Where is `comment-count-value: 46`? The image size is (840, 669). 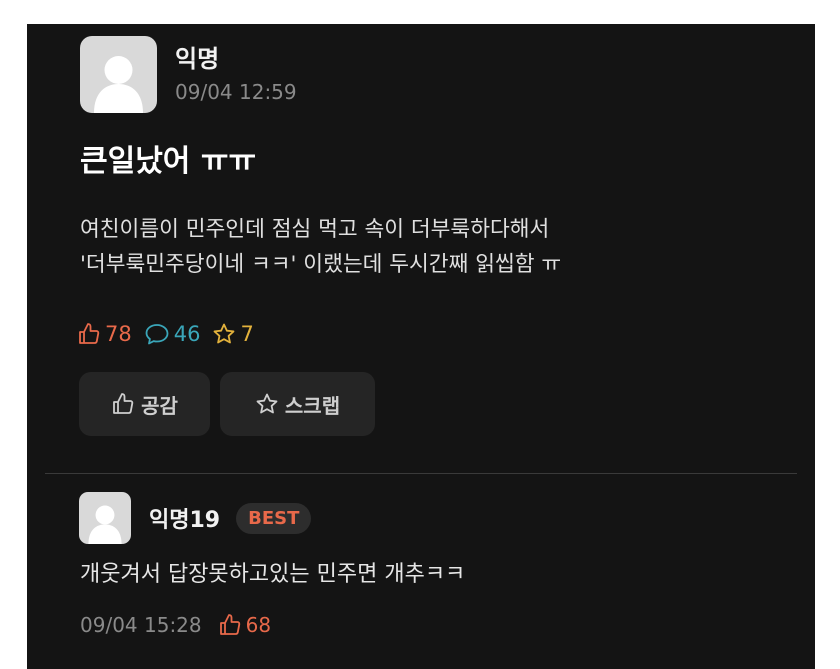 comment-count-value: 46 is located at coordinates (187, 334).